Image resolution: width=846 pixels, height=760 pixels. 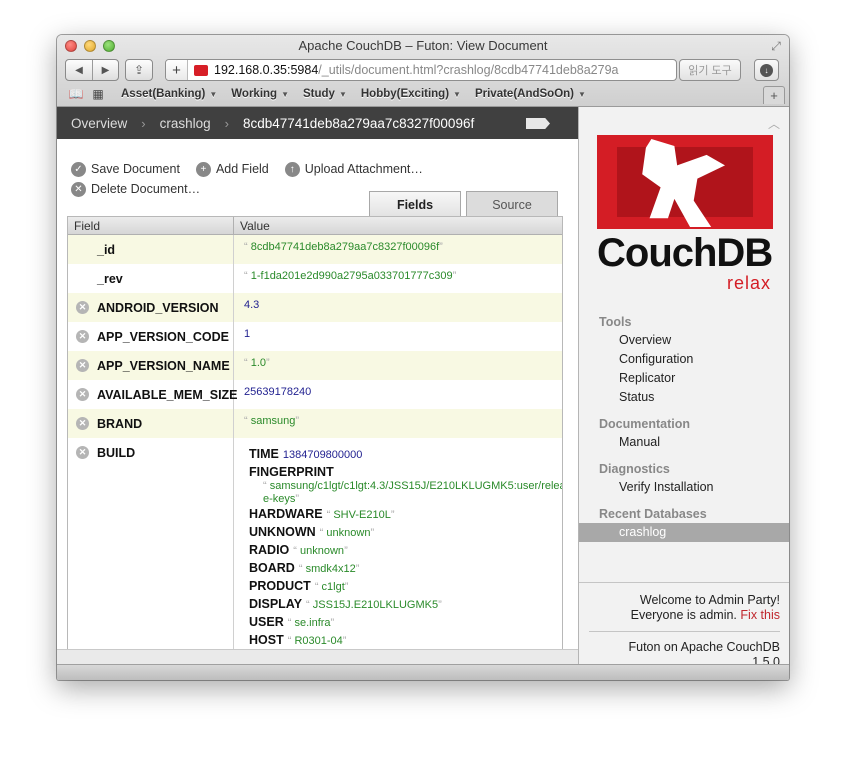 What do you see at coordinates (684, 442) in the screenshot?
I see `sidebar-item-manual: Manual` at bounding box center [684, 442].